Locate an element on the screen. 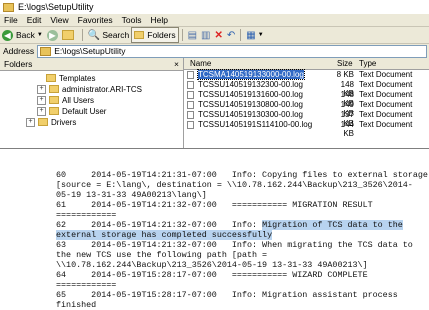 The height and width of the screenshot is (310, 429). up-folder-icon is located at coordinates (67, 35).